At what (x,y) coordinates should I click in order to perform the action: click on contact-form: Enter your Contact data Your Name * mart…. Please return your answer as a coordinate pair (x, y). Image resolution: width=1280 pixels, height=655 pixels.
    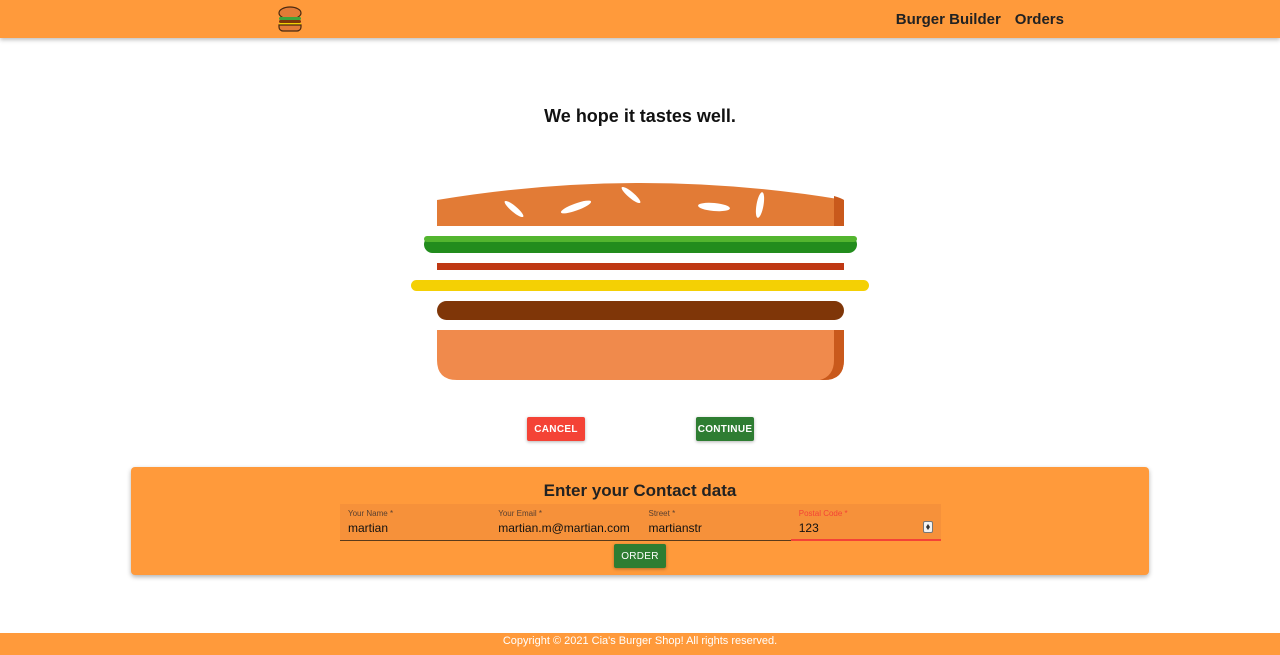
    Looking at the image, I should click on (640, 521).